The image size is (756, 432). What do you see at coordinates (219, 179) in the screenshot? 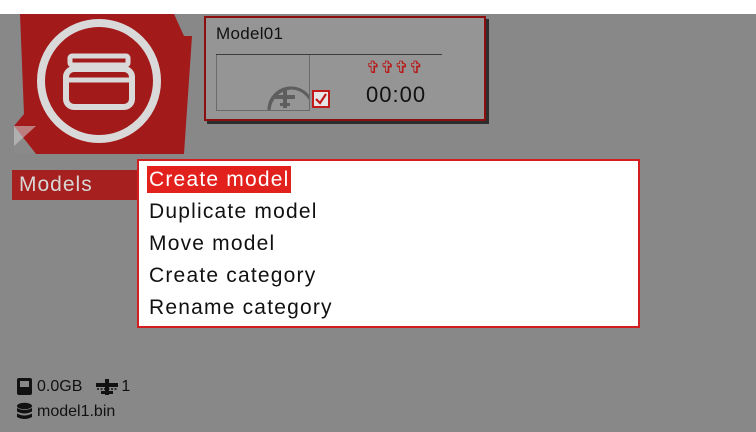
I see `menu-item-create-model: Create model` at bounding box center [219, 179].